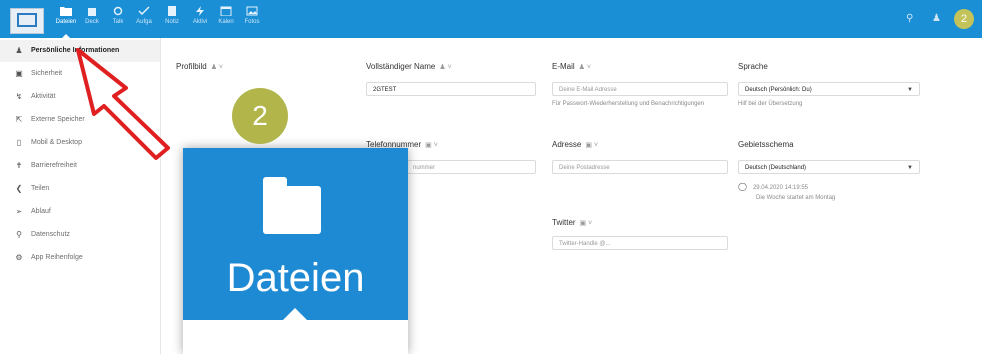  I want to click on app-deck: Deck, so click(92, 21).